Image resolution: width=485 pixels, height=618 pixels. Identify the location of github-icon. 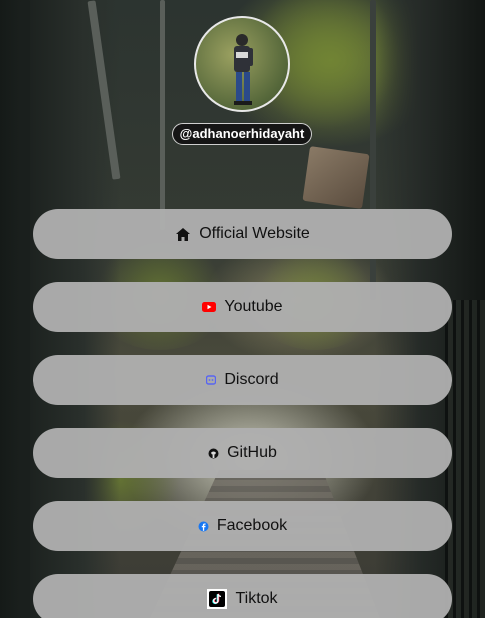
(213, 453).